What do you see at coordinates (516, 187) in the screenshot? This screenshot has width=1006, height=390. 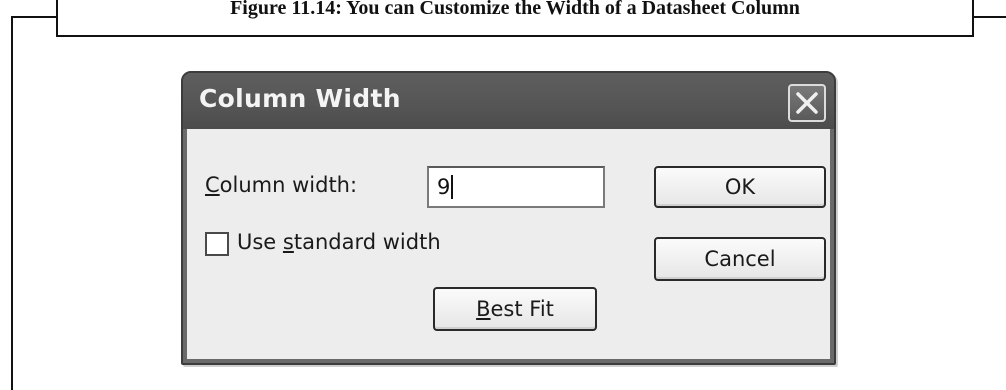 I see `column-width-input: 9` at bounding box center [516, 187].